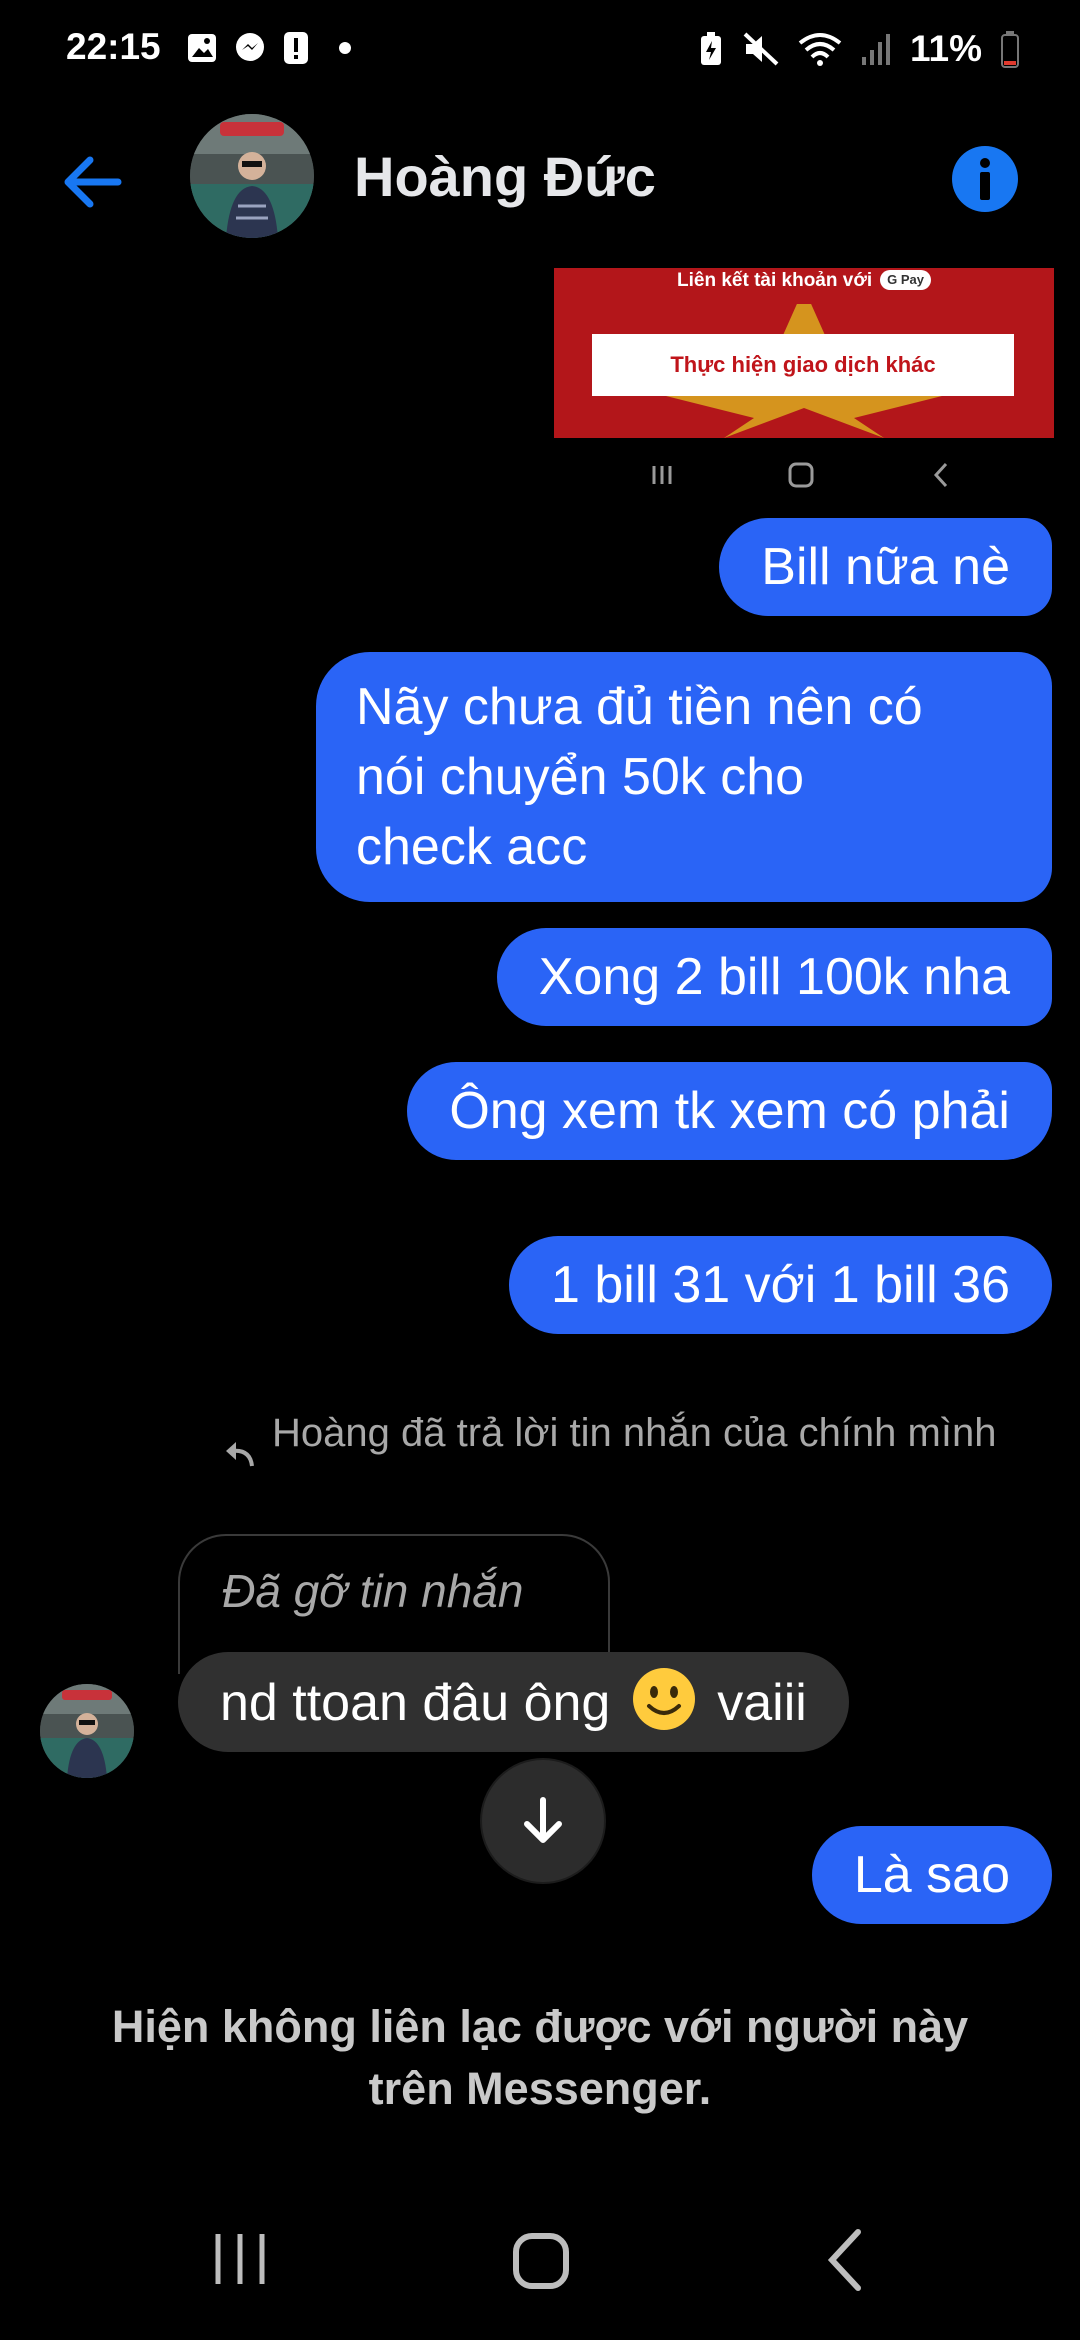 This screenshot has width=1080, height=2340. Describe the element at coordinates (505, 176) in the screenshot. I see `contact-name: Hoàng Đức` at that location.